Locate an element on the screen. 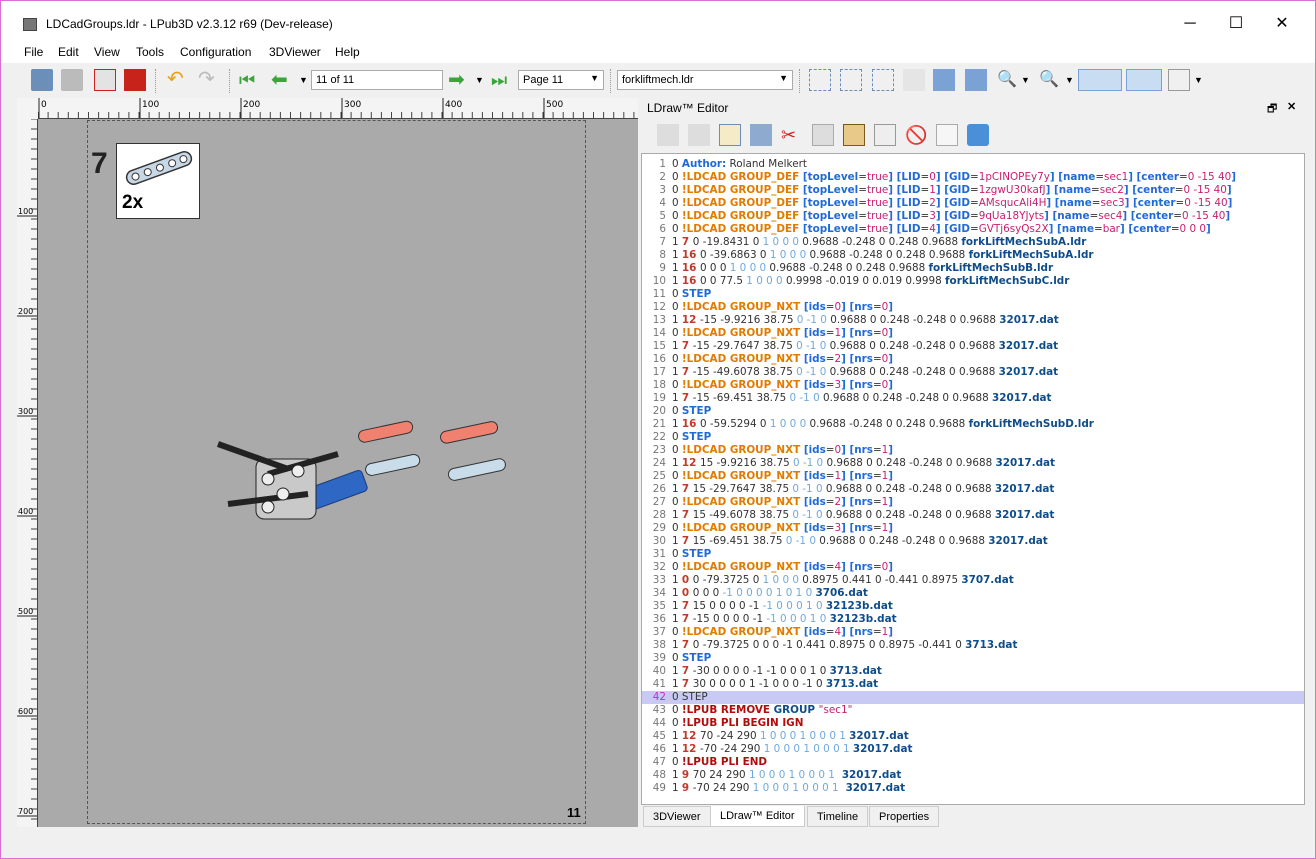 The image size is (1316, 859). tab-ldraw-editor: LDraw™ Editor is located at coordinates (757, 816).